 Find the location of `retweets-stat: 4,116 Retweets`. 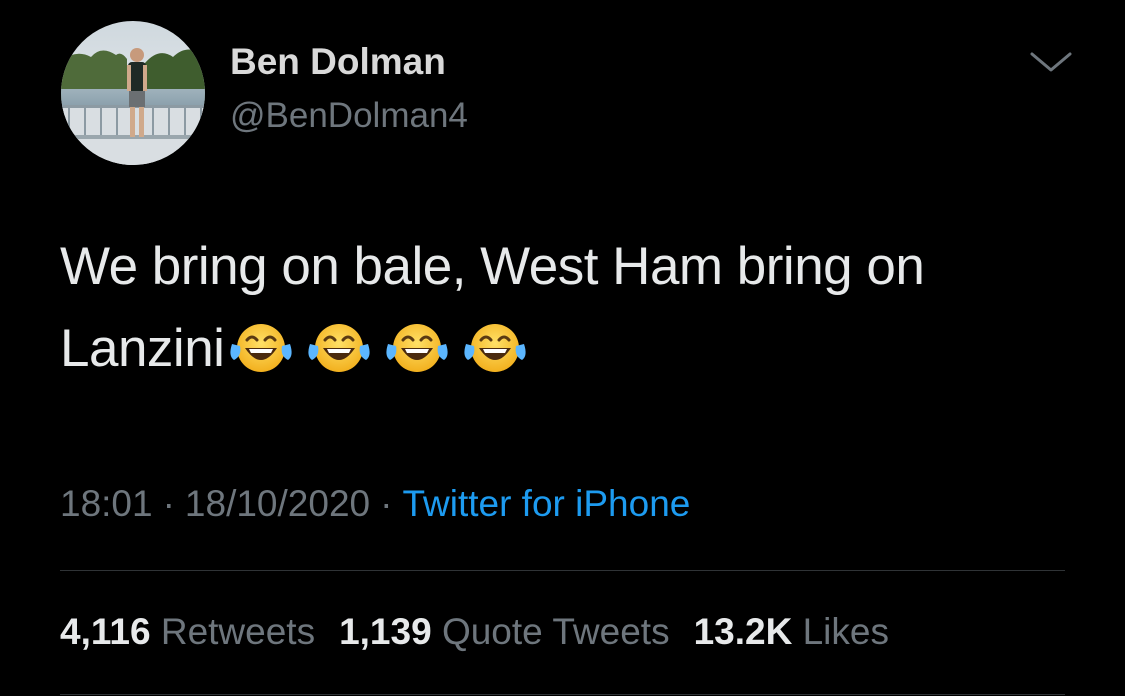

retweets-stat: 4,116 Retweets is located at coordinates (187, 632).